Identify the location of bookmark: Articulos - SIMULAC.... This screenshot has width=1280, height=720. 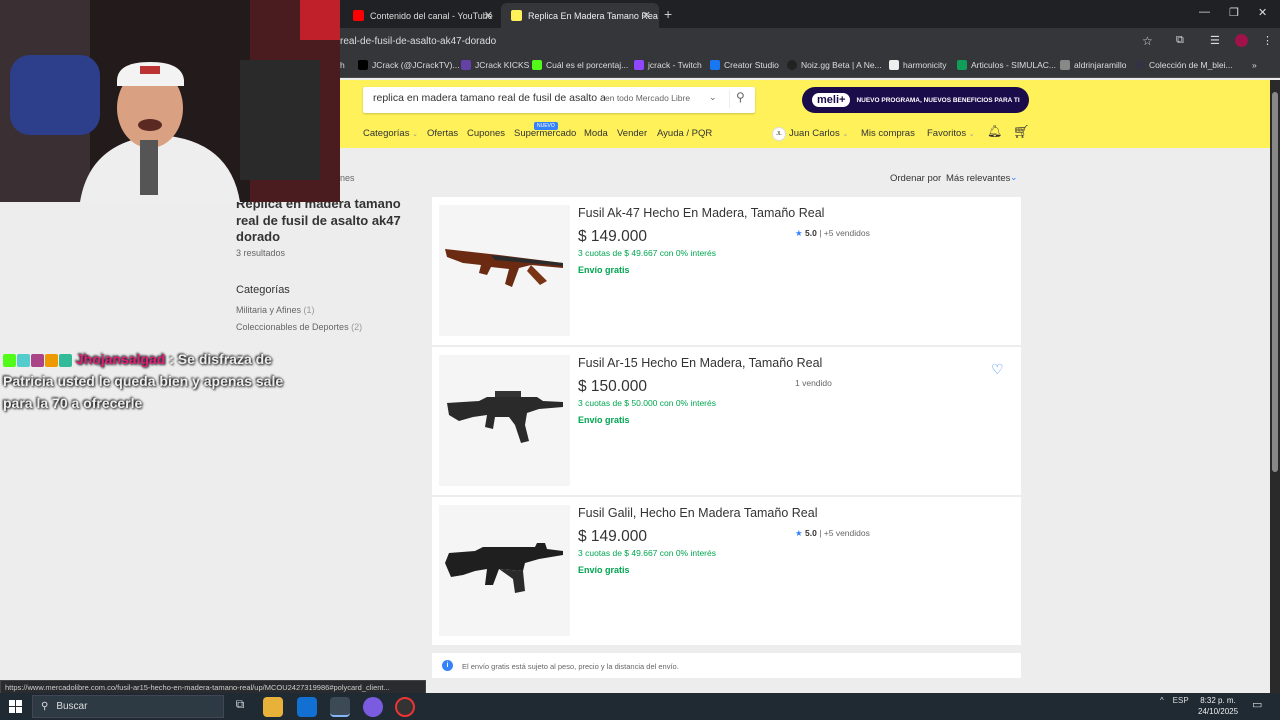
(1006, 65).